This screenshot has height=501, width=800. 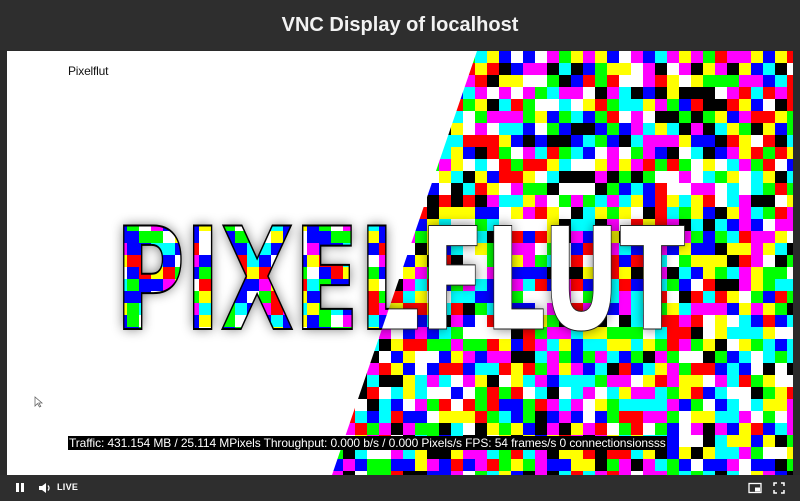 What do you see at coordinates (779, 488) in the screenshot?
I see `fullscreen-icon` at bounding box center [779, 488].